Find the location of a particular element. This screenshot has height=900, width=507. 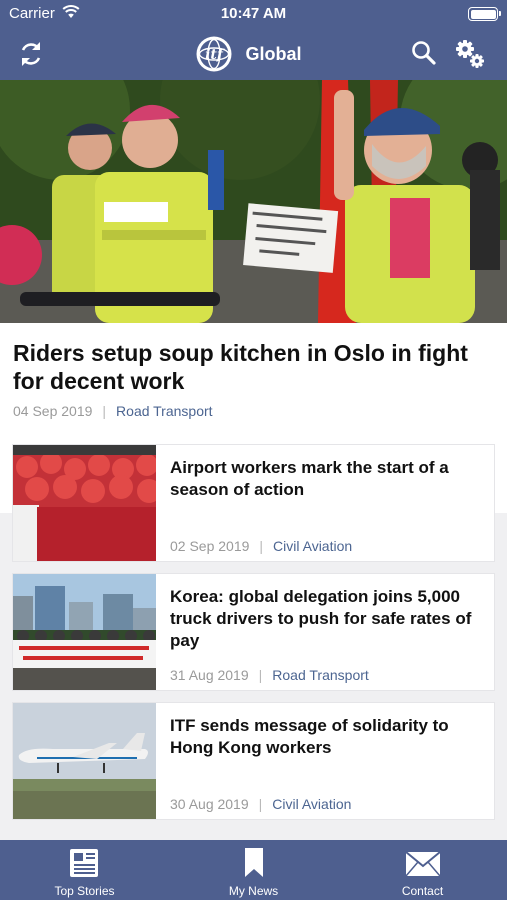

status-bar: Carrier 10:47 AM is located at coordinates (253, 14).